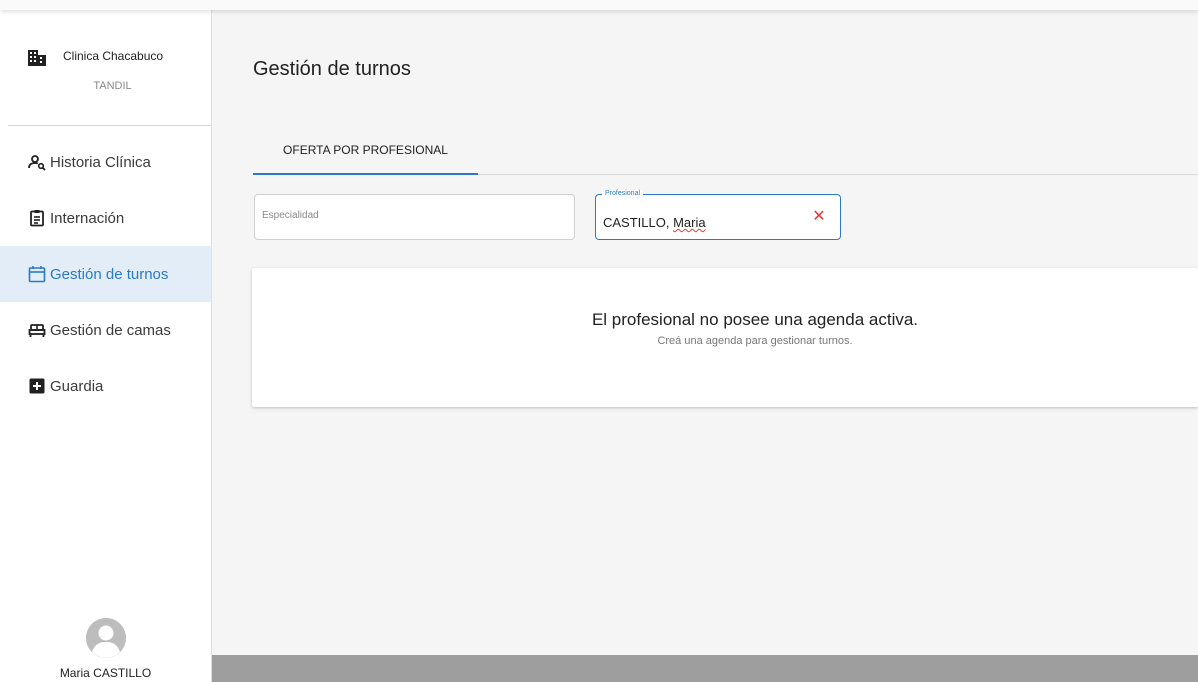  Describe the element at coordinates (725, 150) in the screenshot. I see `tab-bar: OFERTA POR PROFESIONAL` at that location.